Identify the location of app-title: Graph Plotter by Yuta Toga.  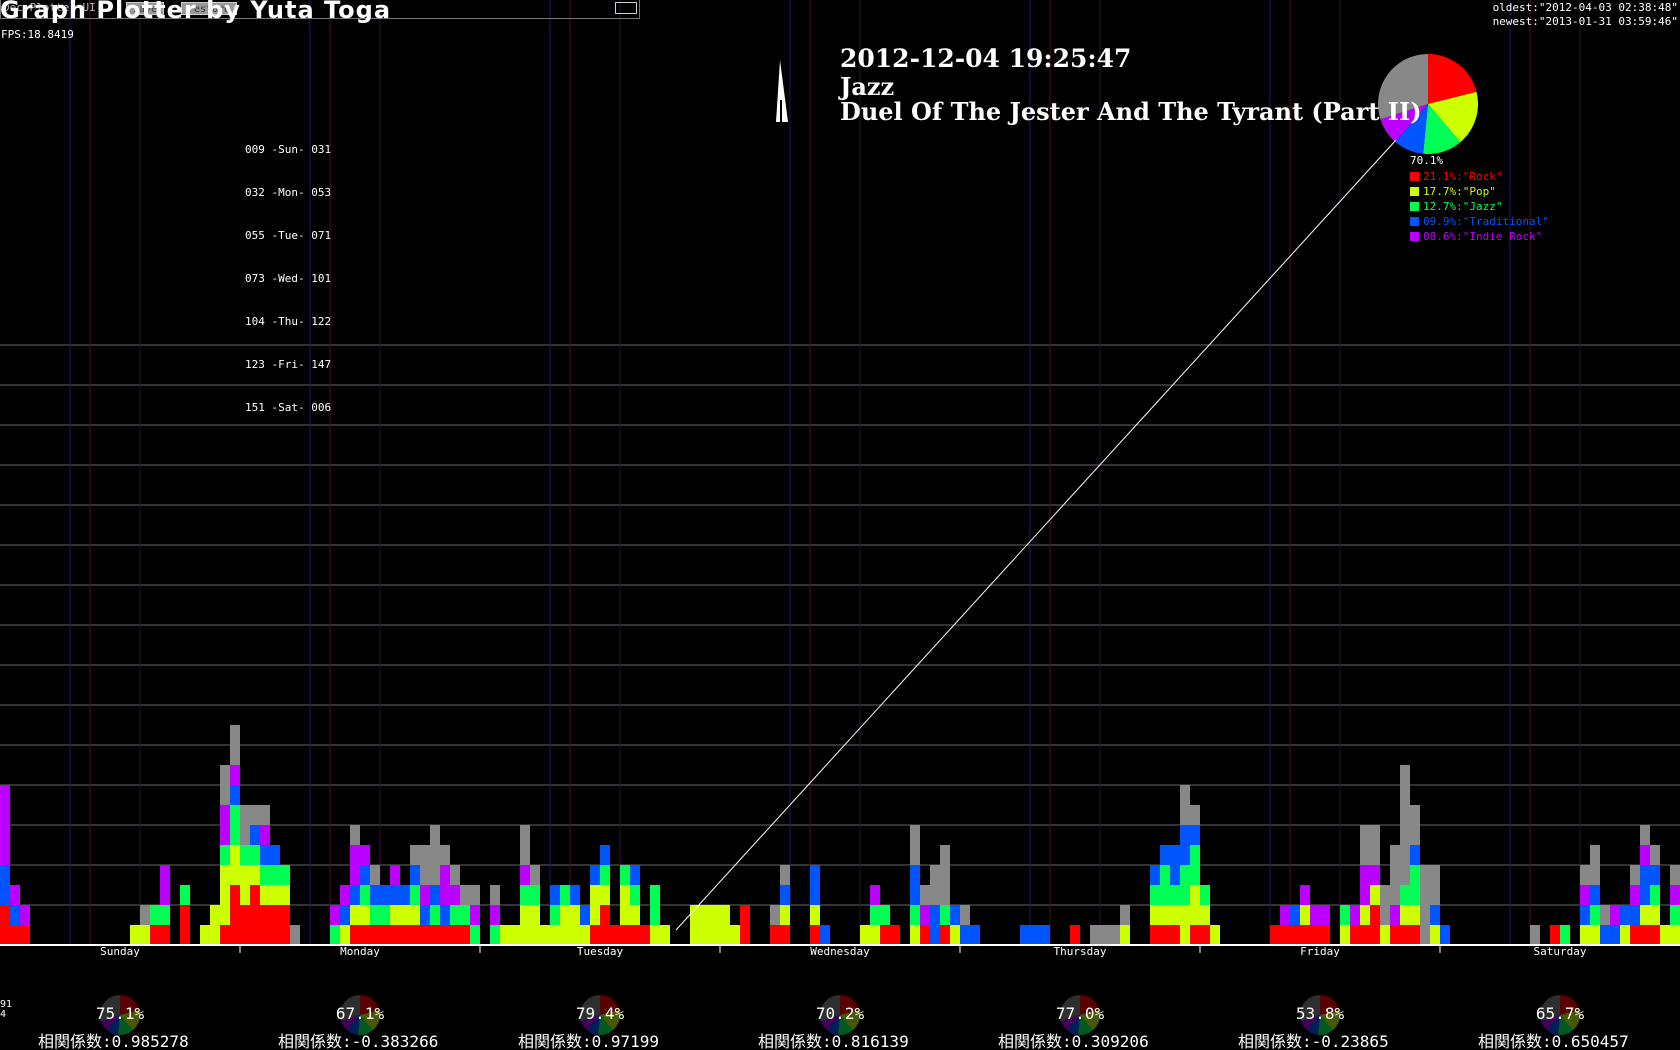
(196, 12).